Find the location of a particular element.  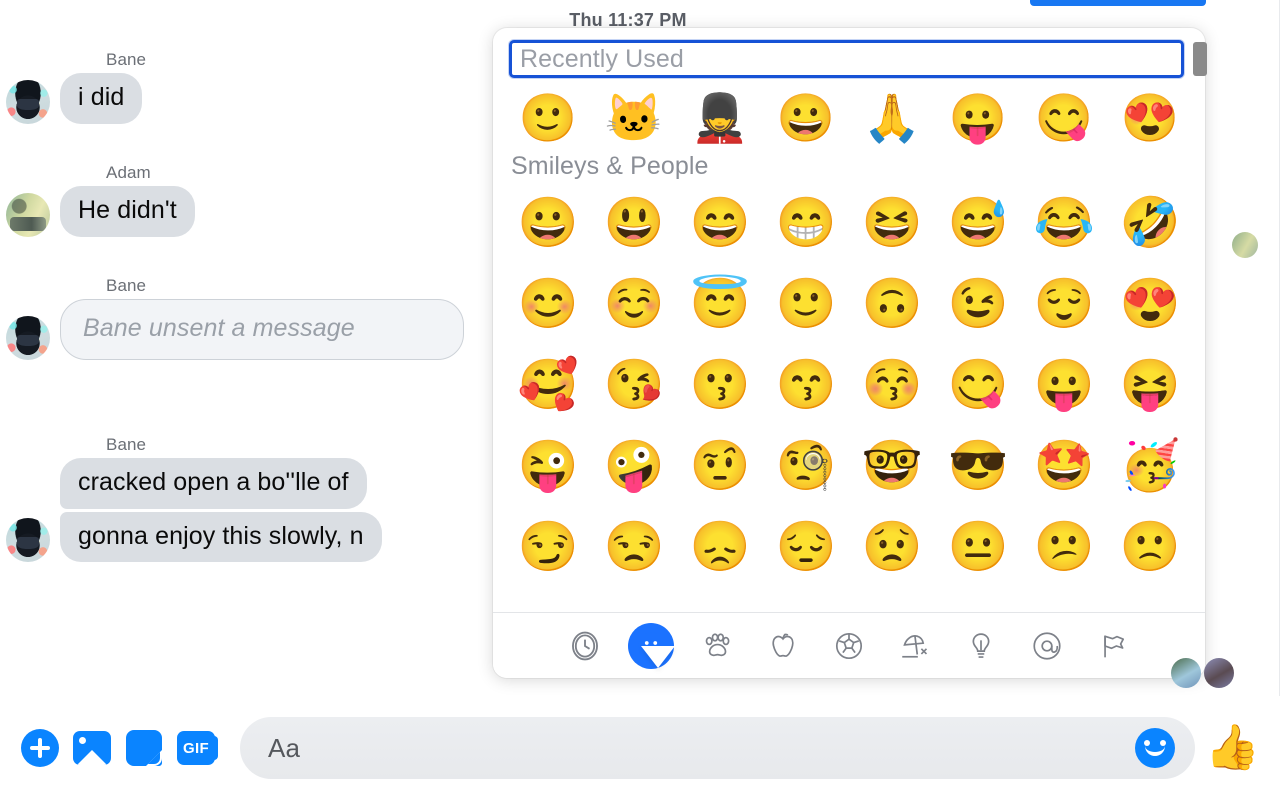

recent-emoji: 🙂 is located at coordinates (548, 117).